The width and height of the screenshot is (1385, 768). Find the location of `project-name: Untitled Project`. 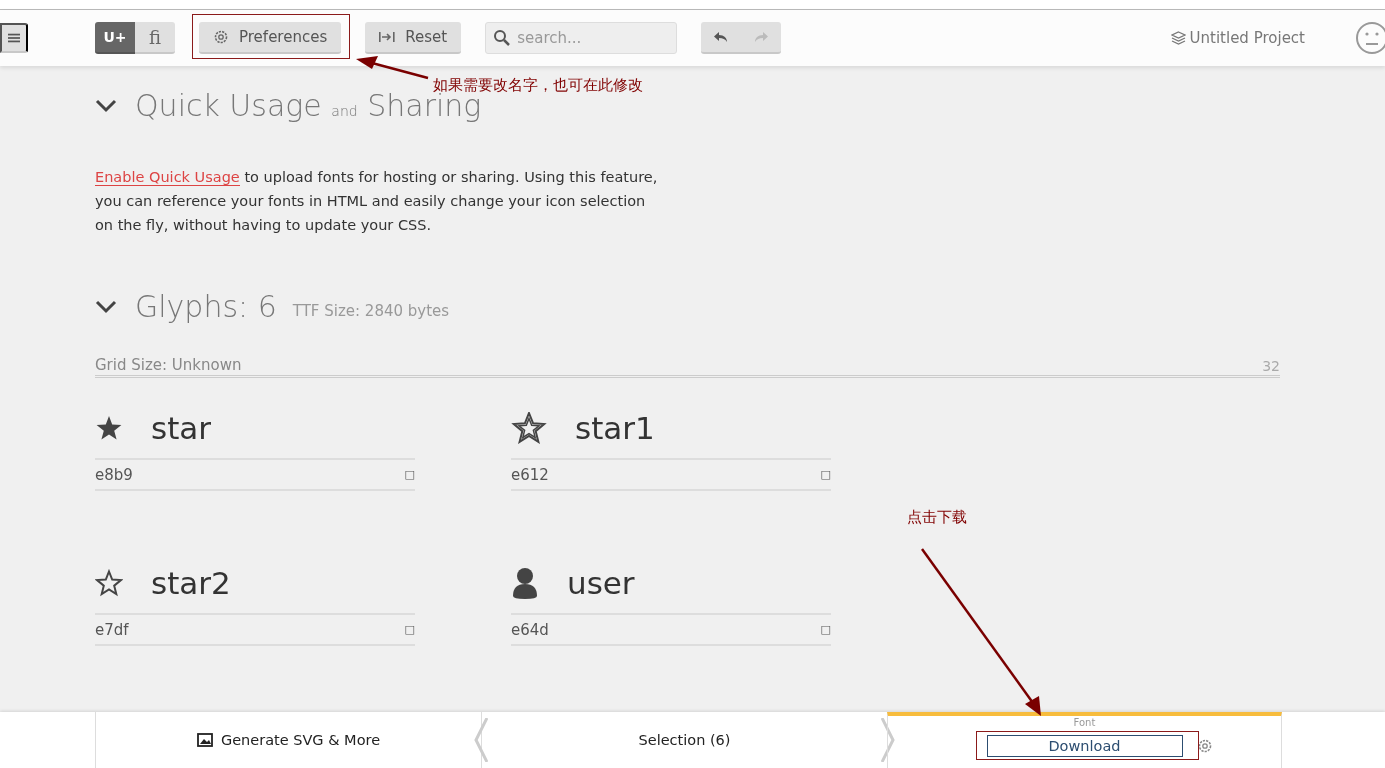

project-name: Untitled Project is located at coordinates (1247, 38).